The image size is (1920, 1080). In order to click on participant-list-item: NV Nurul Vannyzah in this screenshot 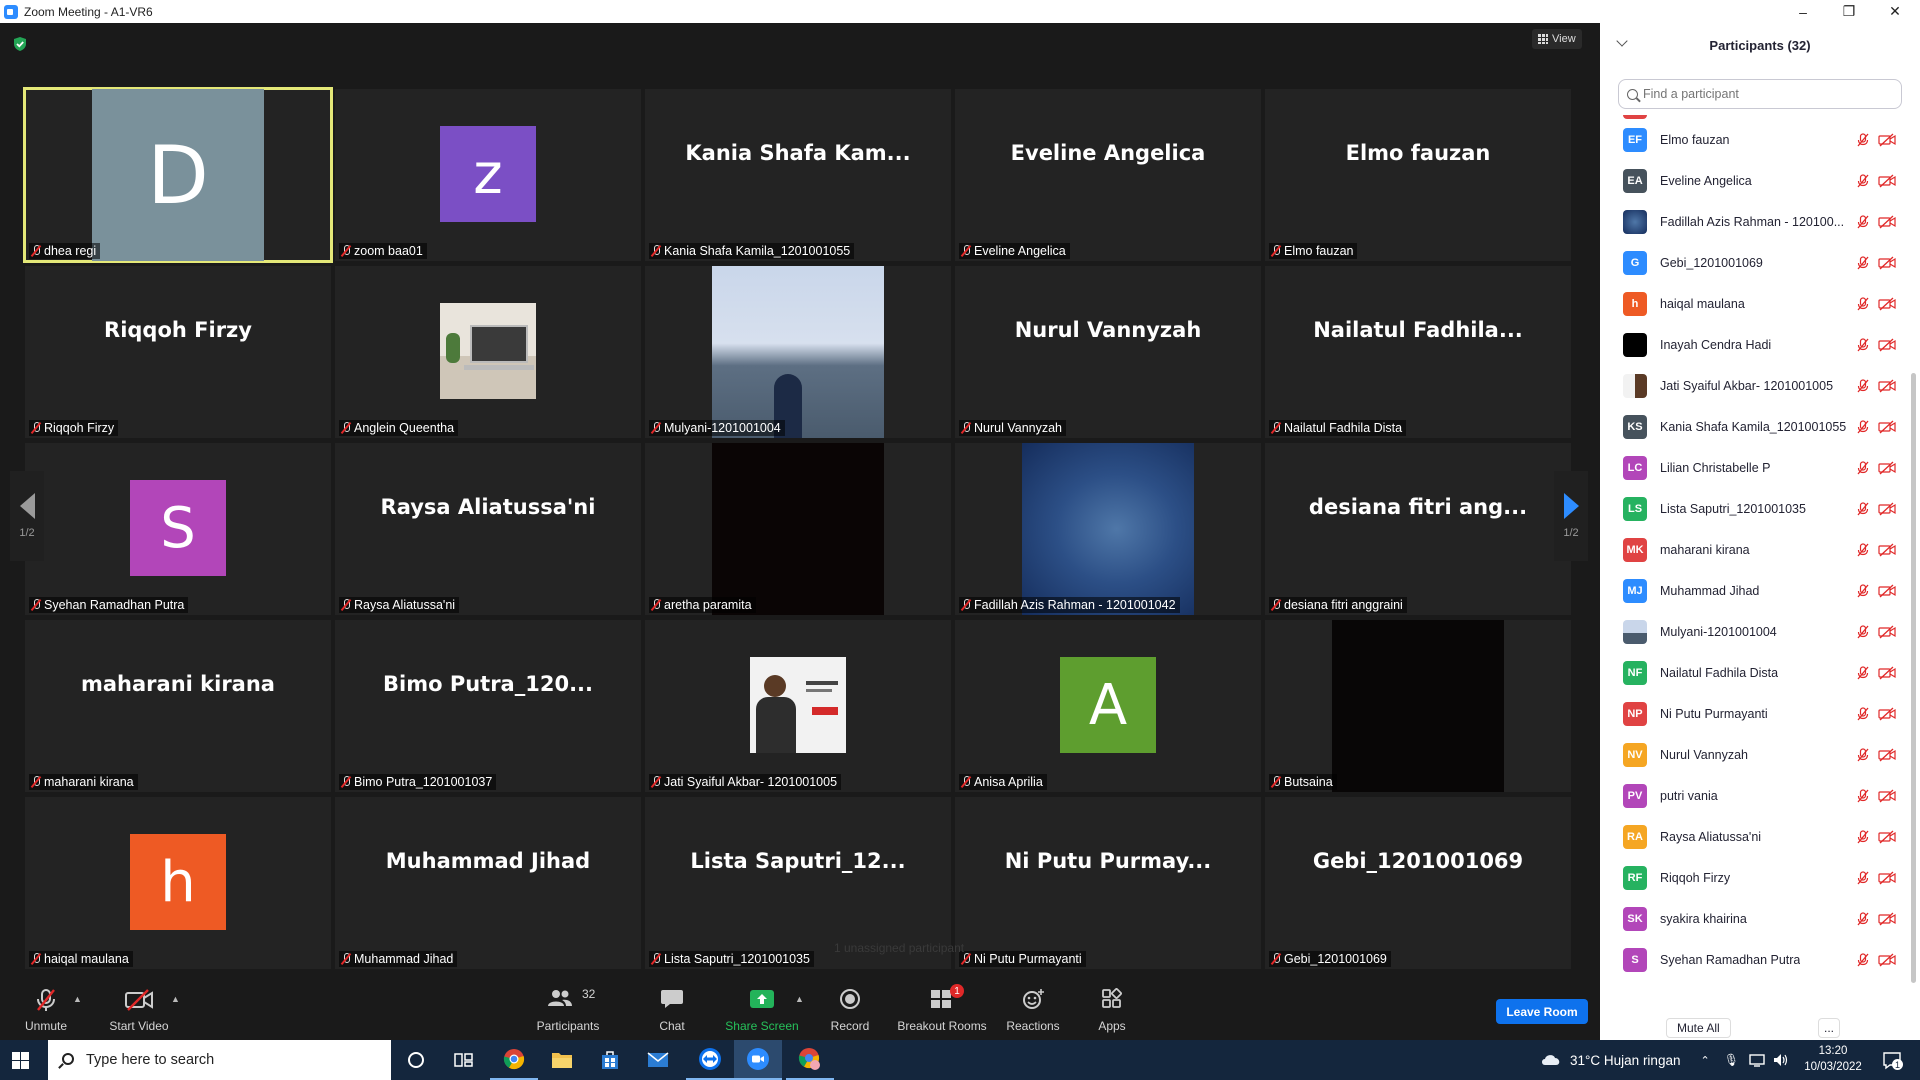, I will do `click(1757, 754)`.